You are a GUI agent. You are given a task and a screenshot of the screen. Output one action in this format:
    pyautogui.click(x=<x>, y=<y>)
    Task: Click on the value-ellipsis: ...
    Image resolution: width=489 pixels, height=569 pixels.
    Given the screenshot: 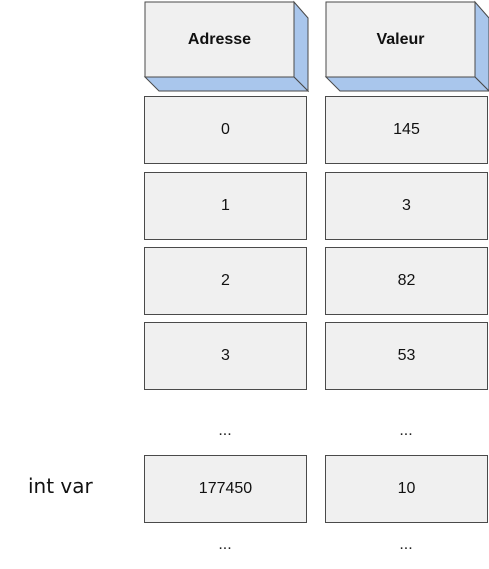 What is the action you would take?
    pyautogui.click(x=406, y=430)
    